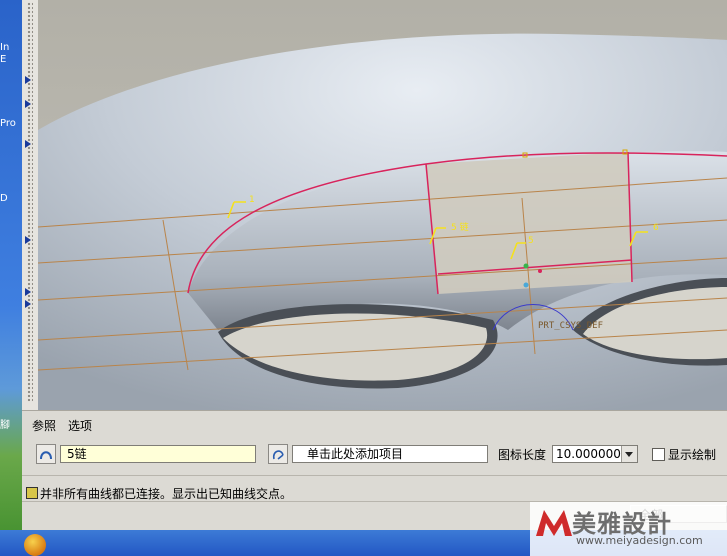  I want to click on desktop-icon-label: In, so click(4, 47).